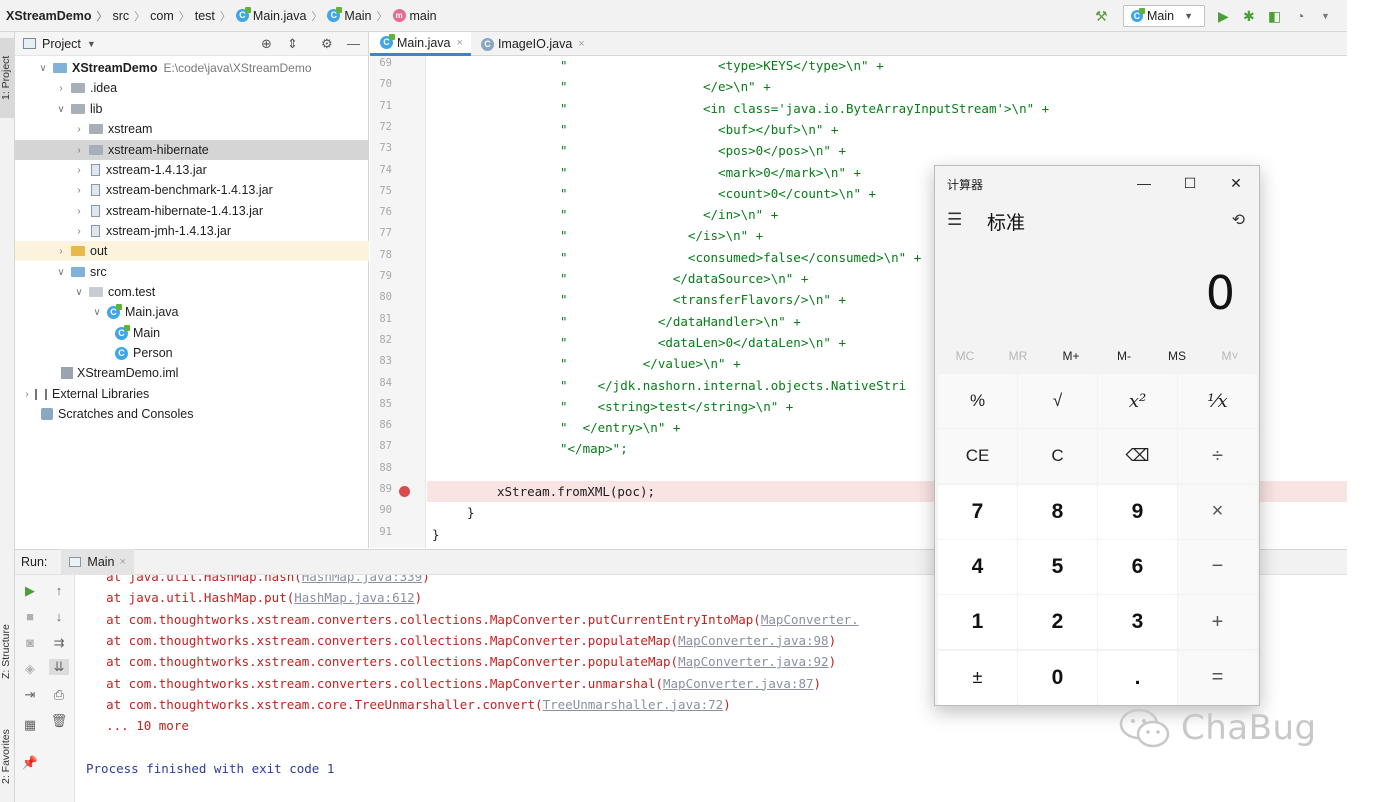 The image size is (1394, 802). What do you see at coordinates (192, 333) in the screenshot?
I see `tree-item-main-class: C Main` at bounding box center [192, 333].